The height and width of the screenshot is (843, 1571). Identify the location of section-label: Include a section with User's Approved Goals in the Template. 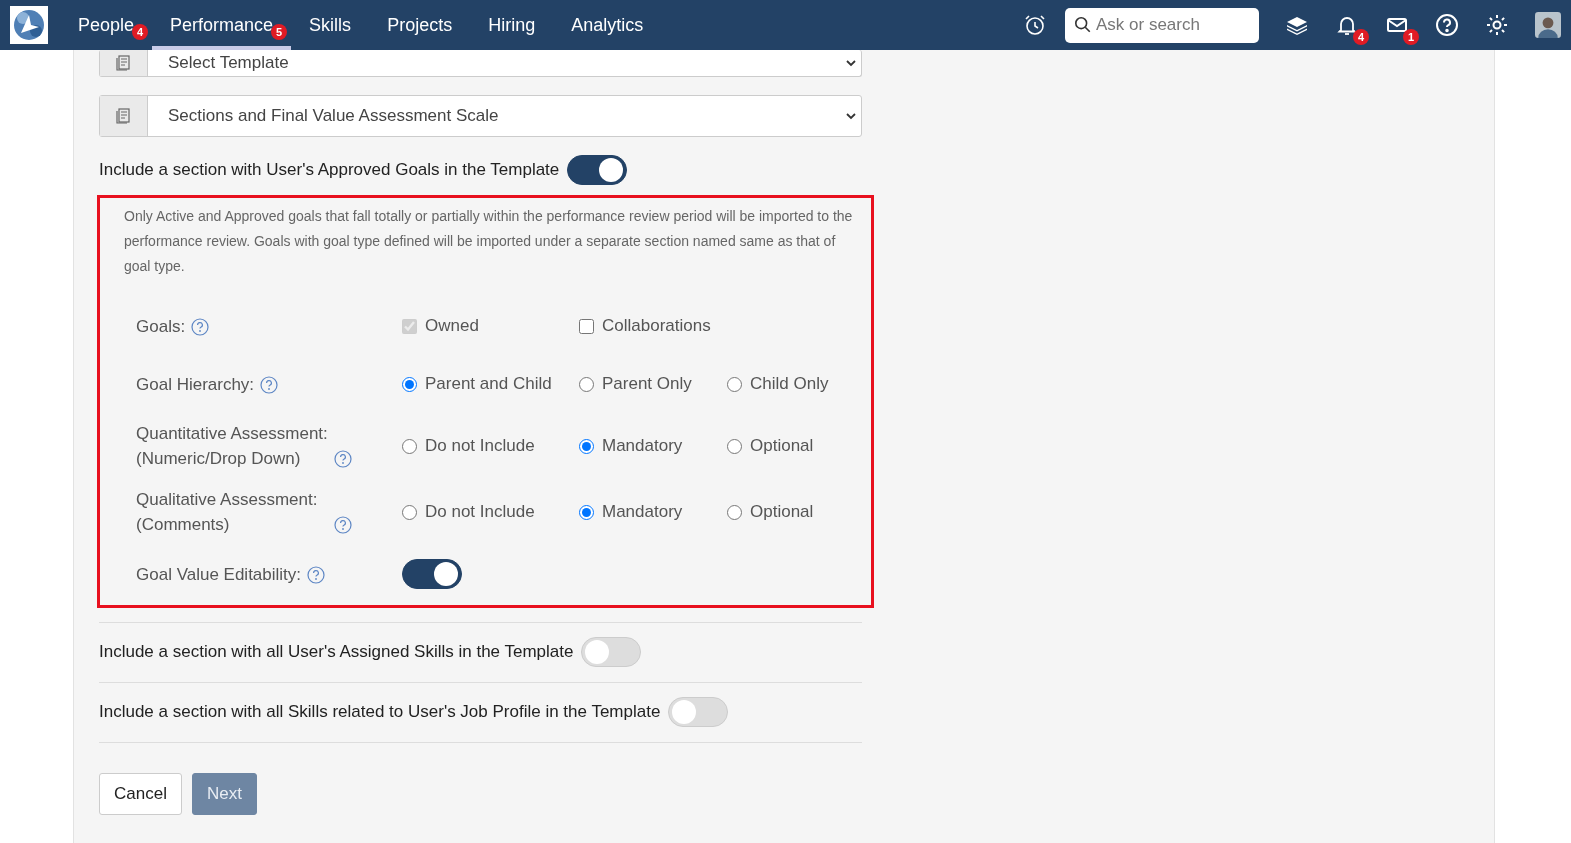
(329, 170).